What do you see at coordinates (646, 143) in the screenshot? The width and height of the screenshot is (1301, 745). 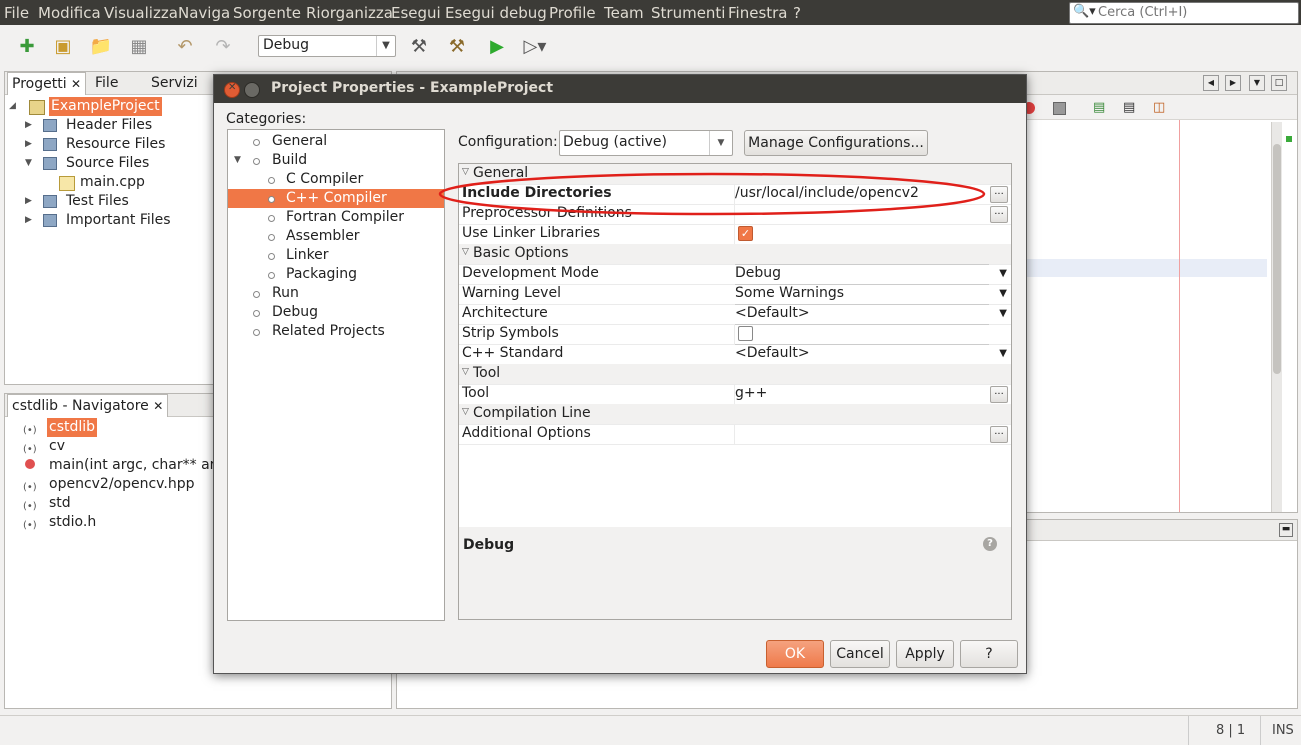 I see `configuration-combo: Debug (active) ▼` at bounding box center [646, 143].